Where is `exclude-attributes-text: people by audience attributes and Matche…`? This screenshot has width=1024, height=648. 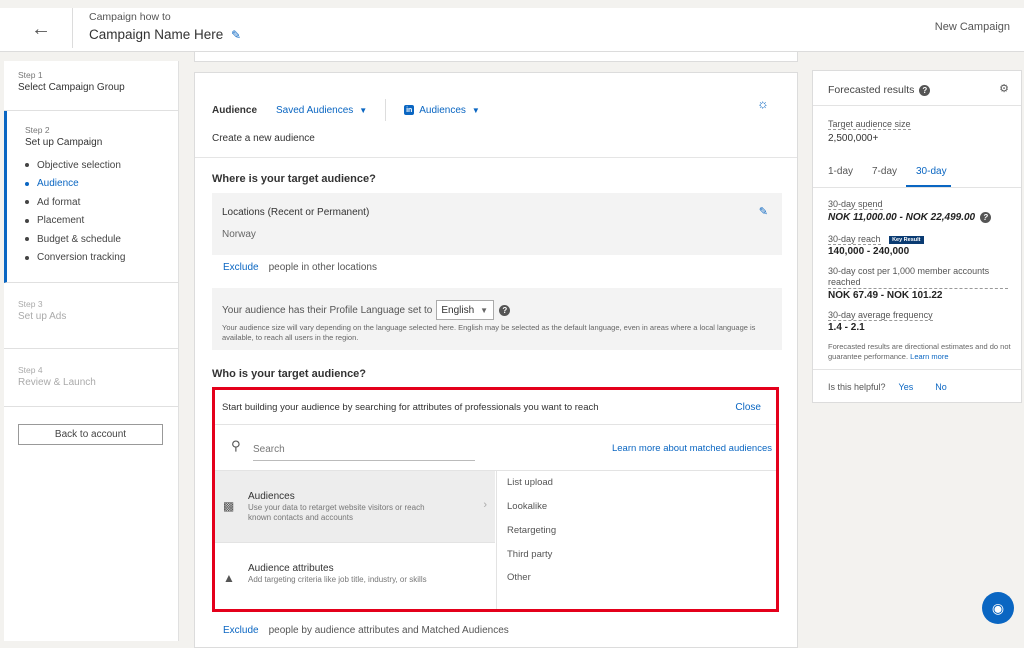 exclude-attributes-text: people by audience attributes and Matche… is located at coordinates (388, 630).